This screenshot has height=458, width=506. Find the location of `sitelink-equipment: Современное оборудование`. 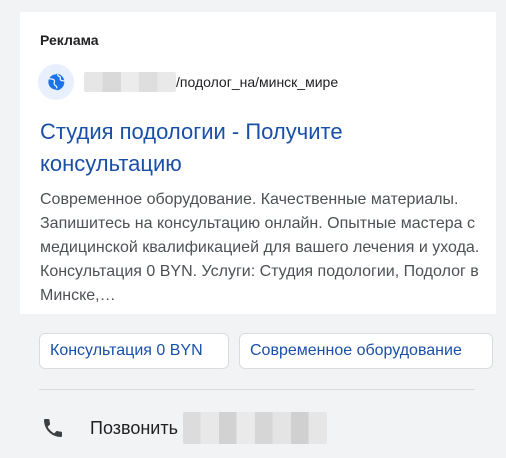

sitelink-equipment: Современное оборудование is located at coordinates (366, 351).